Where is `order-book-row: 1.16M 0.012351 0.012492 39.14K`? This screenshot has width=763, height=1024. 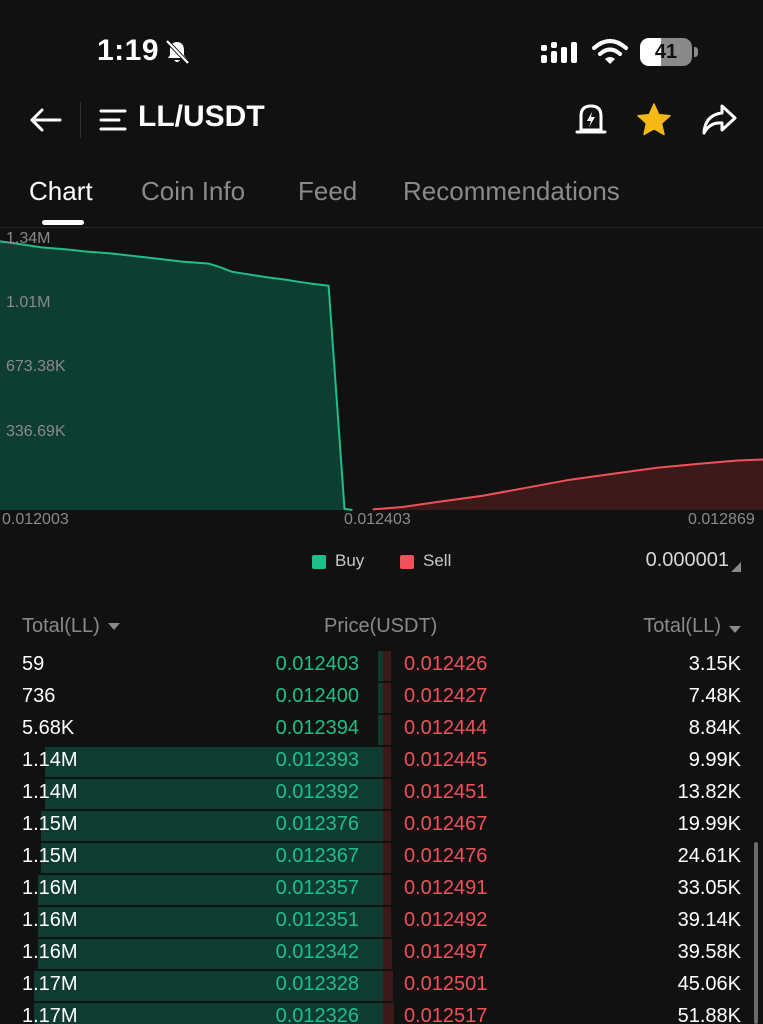
order-book-row: 1.16M 0.012351 0.012492 39.14K is located at coordinates (381, 922).